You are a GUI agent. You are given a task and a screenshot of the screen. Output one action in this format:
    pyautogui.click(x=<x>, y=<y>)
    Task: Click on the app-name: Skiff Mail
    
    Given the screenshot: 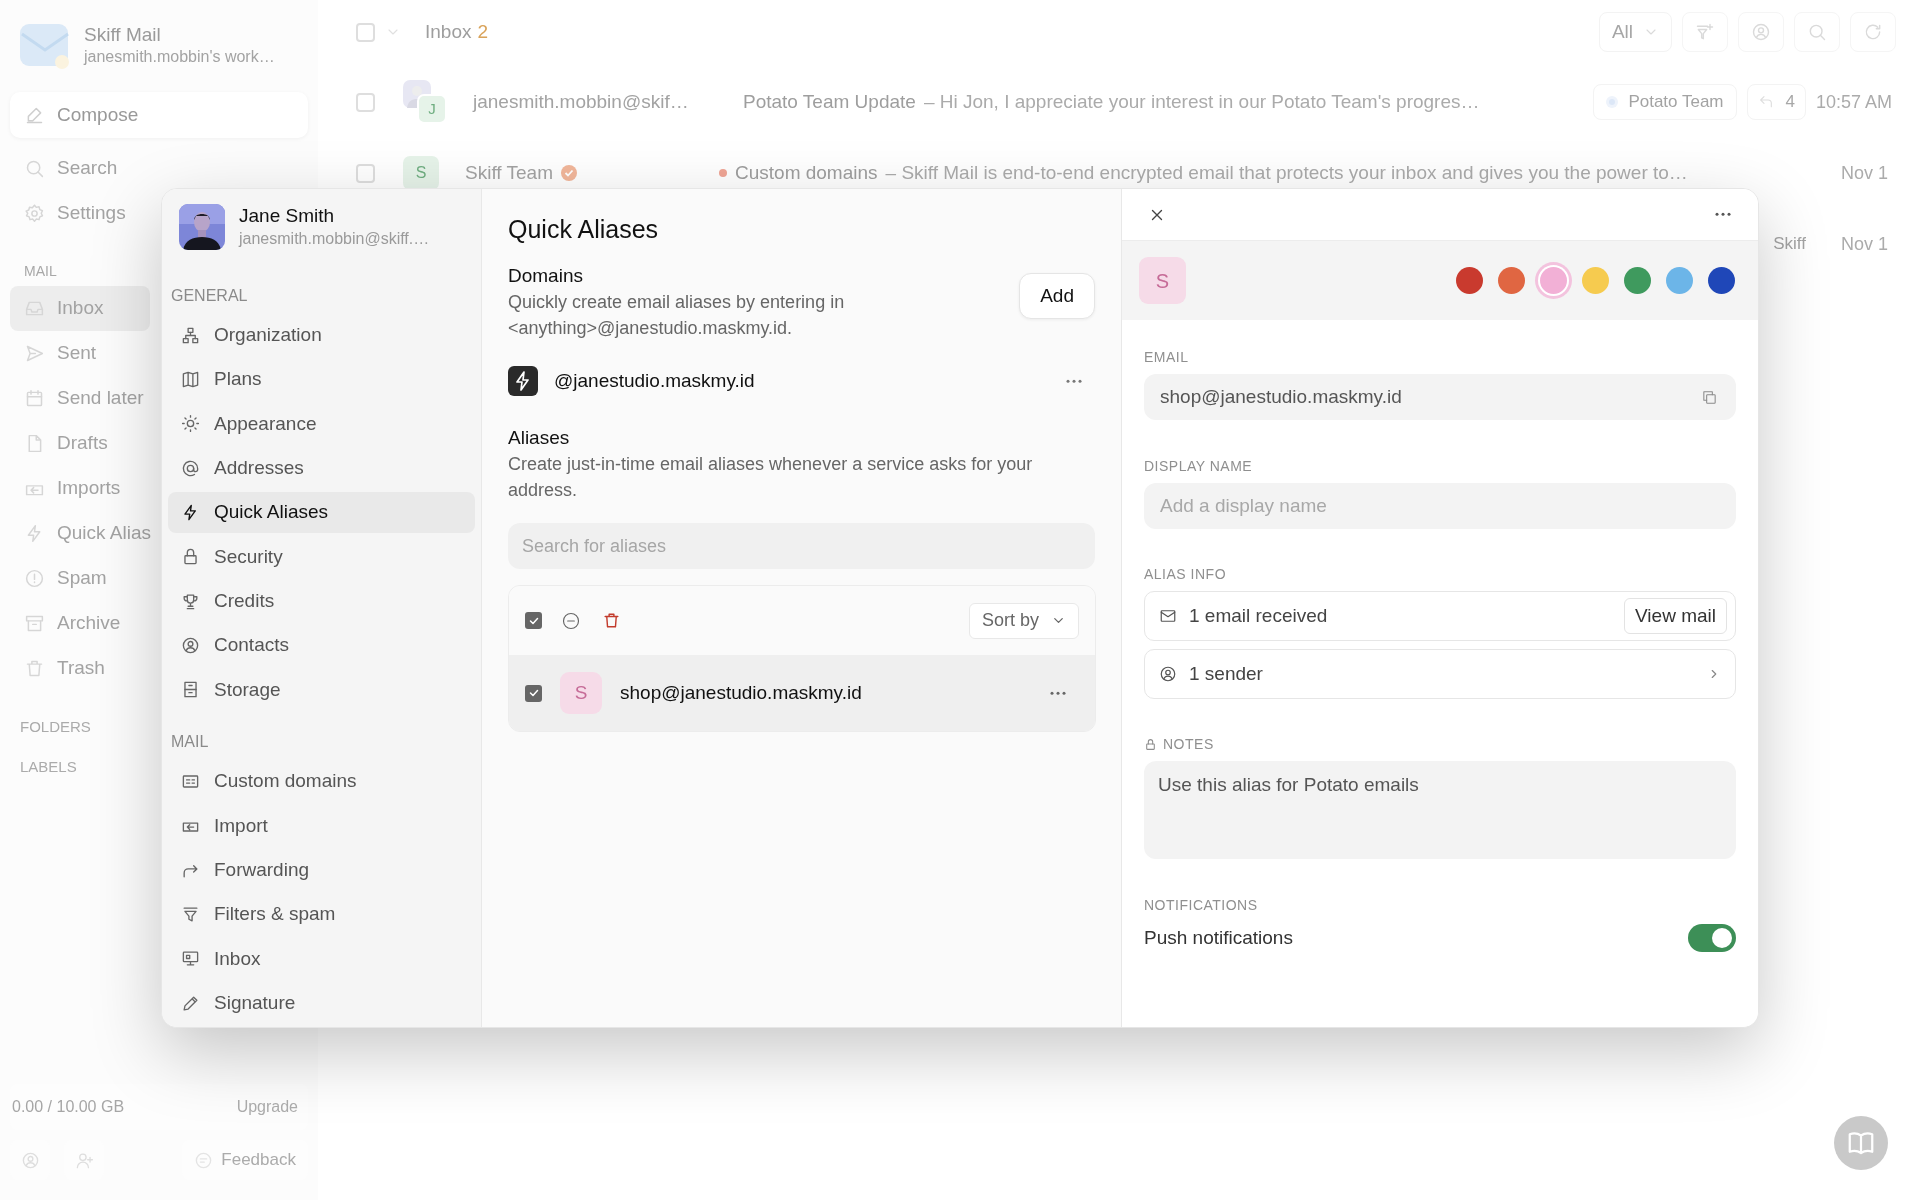 What is the action you would take?
    pyautogui.click(x=123, y=35)
    